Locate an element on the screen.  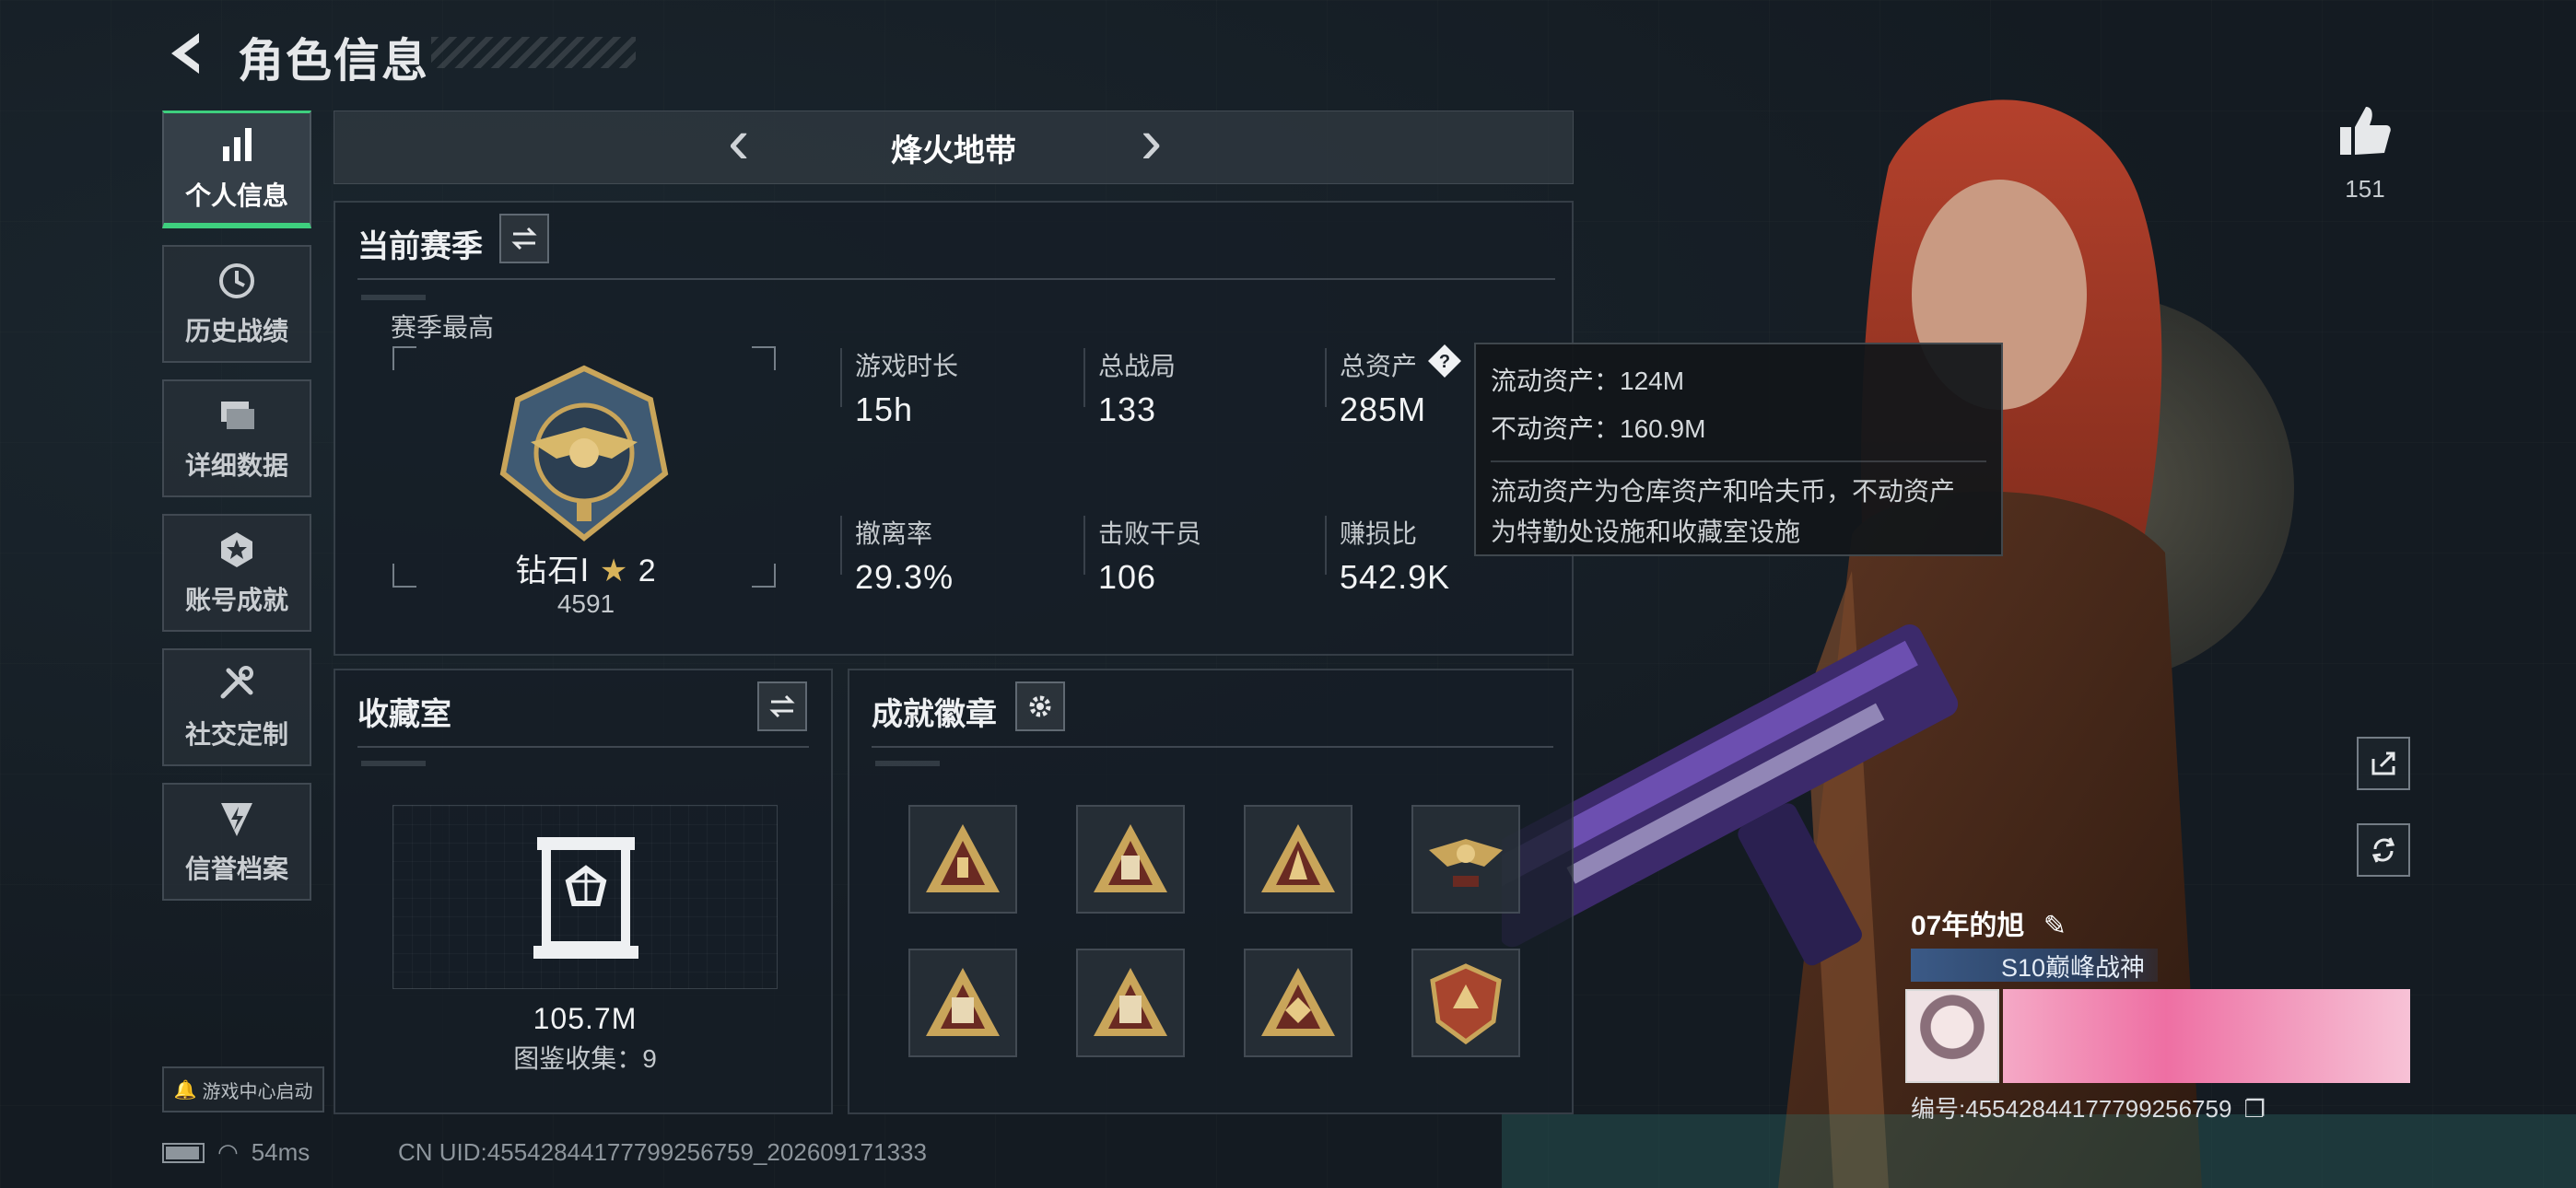
player-name-row: 07年的旭 ✎ is located at coordinates (1989, 923).